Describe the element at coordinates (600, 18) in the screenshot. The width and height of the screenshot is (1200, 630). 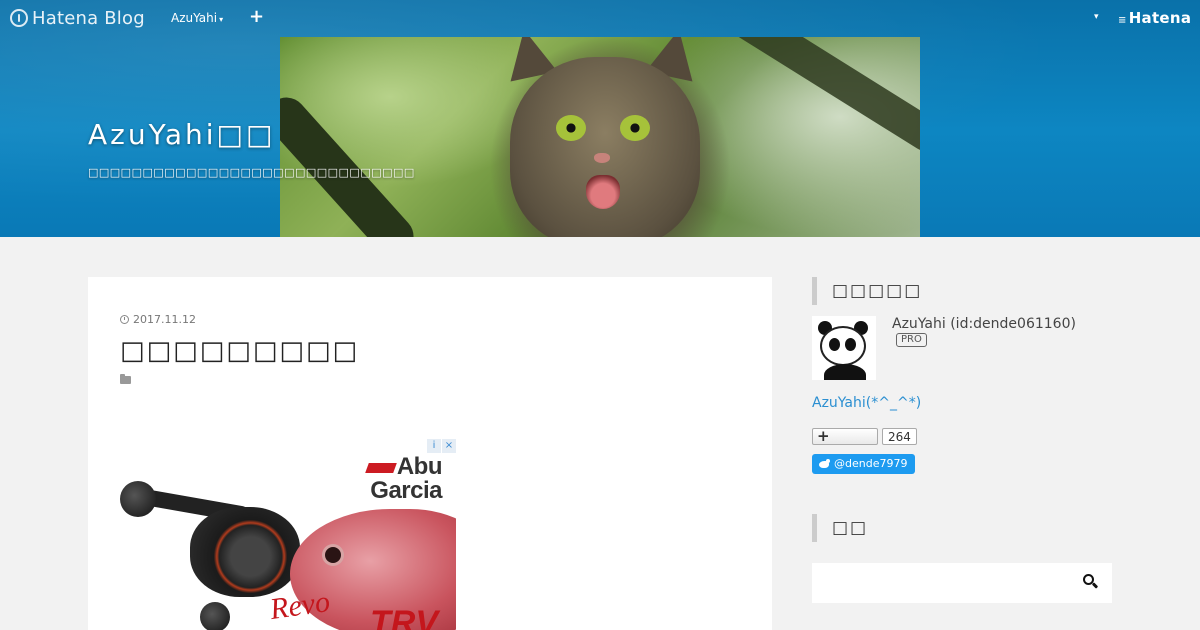
I see `global-nav-bar: Hatena Blog AzuYahi ▾ + ▾ ≡ Hatena` at that location.